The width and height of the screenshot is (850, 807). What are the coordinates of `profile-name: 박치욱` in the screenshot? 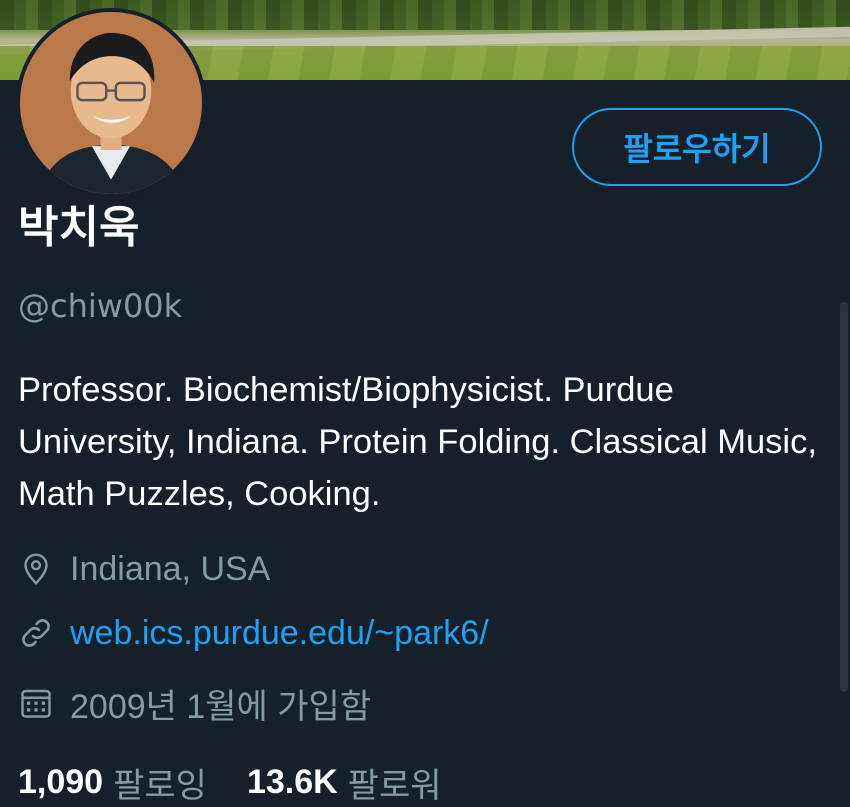 It's located at (79, 227).